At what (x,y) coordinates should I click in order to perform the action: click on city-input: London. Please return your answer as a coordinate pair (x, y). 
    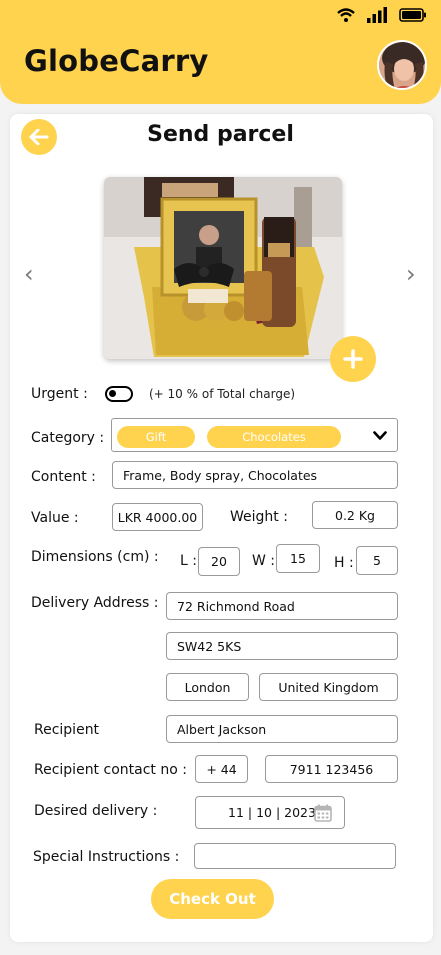
    Looking at the image, I should click on (207, 687).